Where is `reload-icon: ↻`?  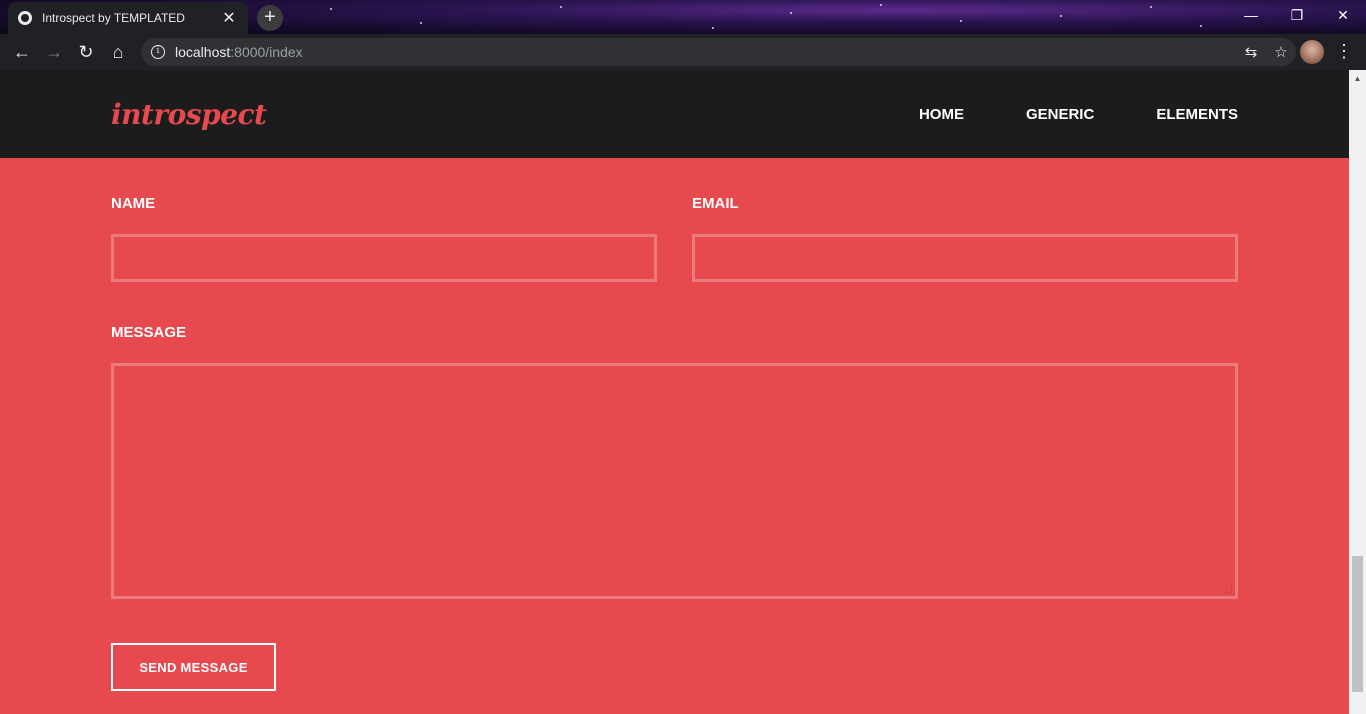 reload-icon: ↻ is located at coordinates (86, 52).